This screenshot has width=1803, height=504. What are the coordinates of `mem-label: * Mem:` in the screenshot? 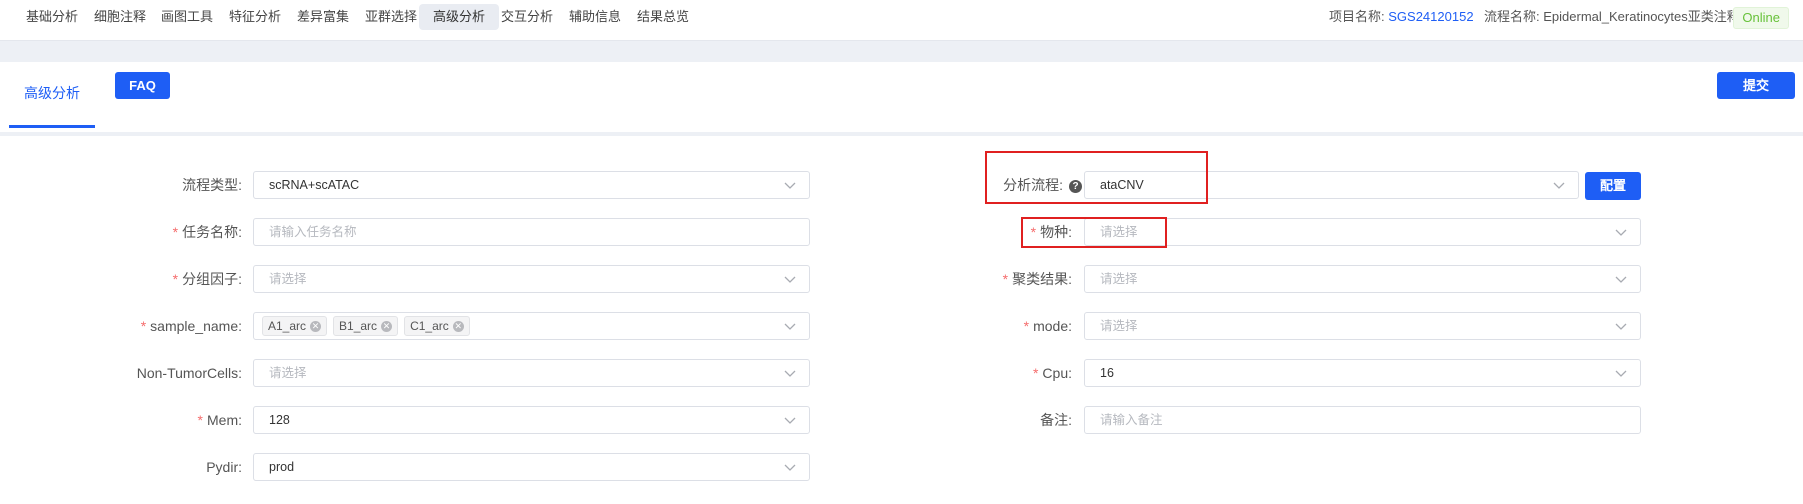 It's located at (151, 420).